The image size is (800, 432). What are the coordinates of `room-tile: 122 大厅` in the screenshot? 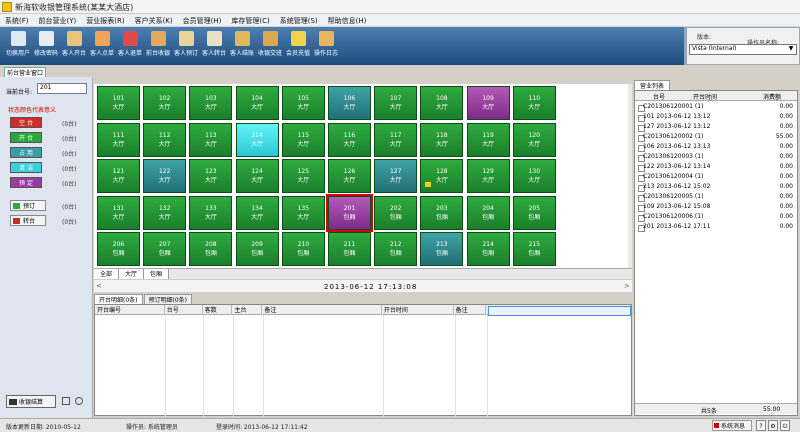 It's located at (165, 176).